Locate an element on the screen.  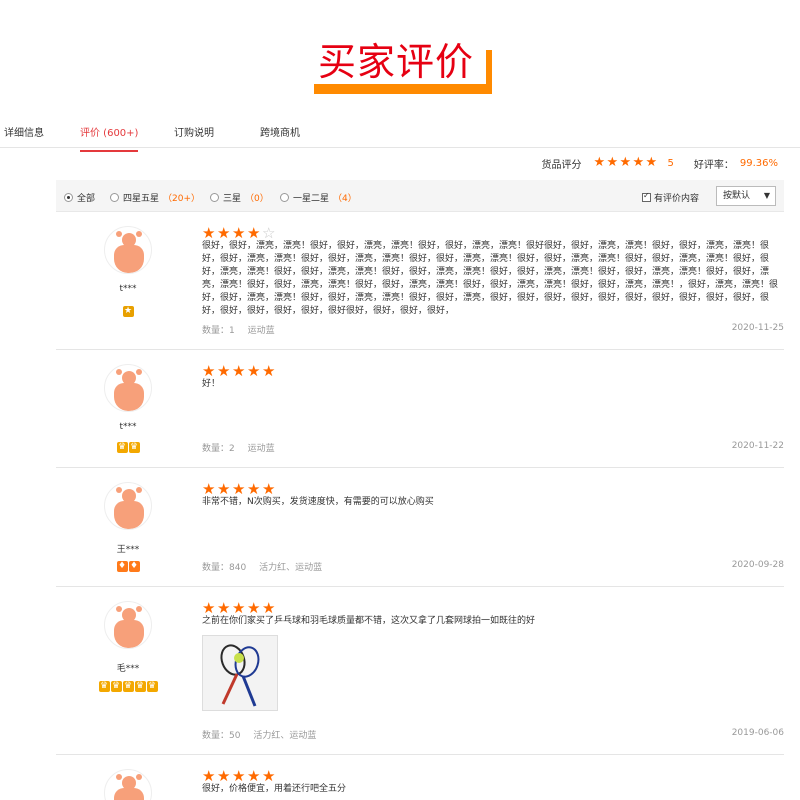
chevron-down-icon: ▼ is located at coordinates (766, 195).